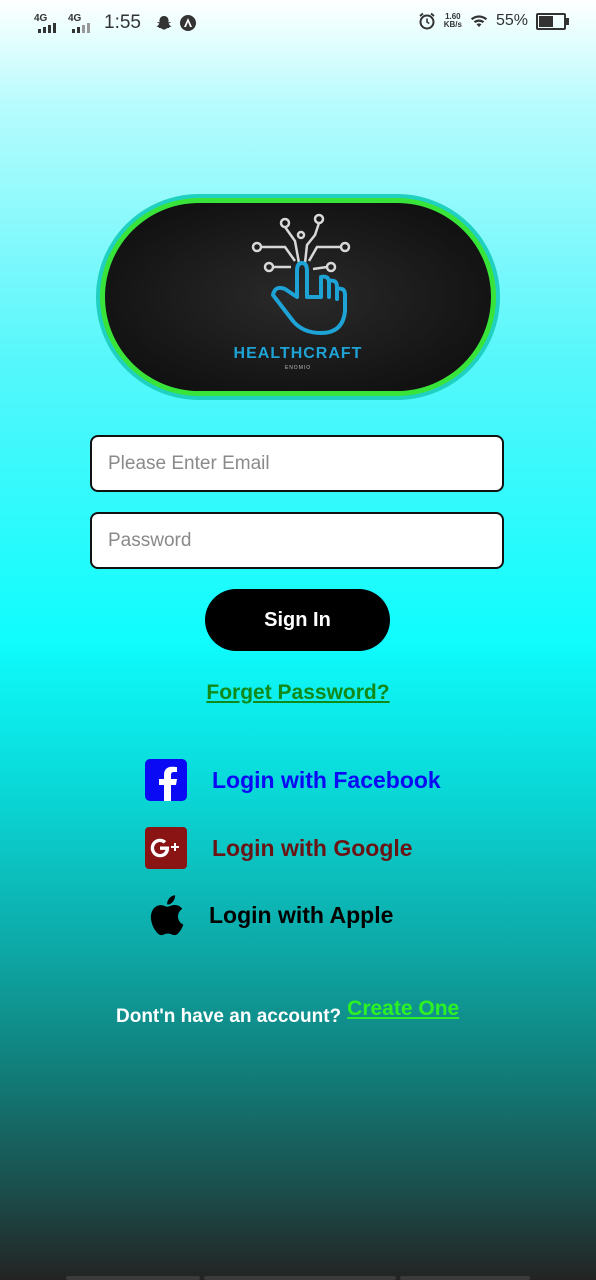  What do you see at coordinates (122, 22) in the screenshot?
I see `clock: 1:55` at bounding box center [122, 22].